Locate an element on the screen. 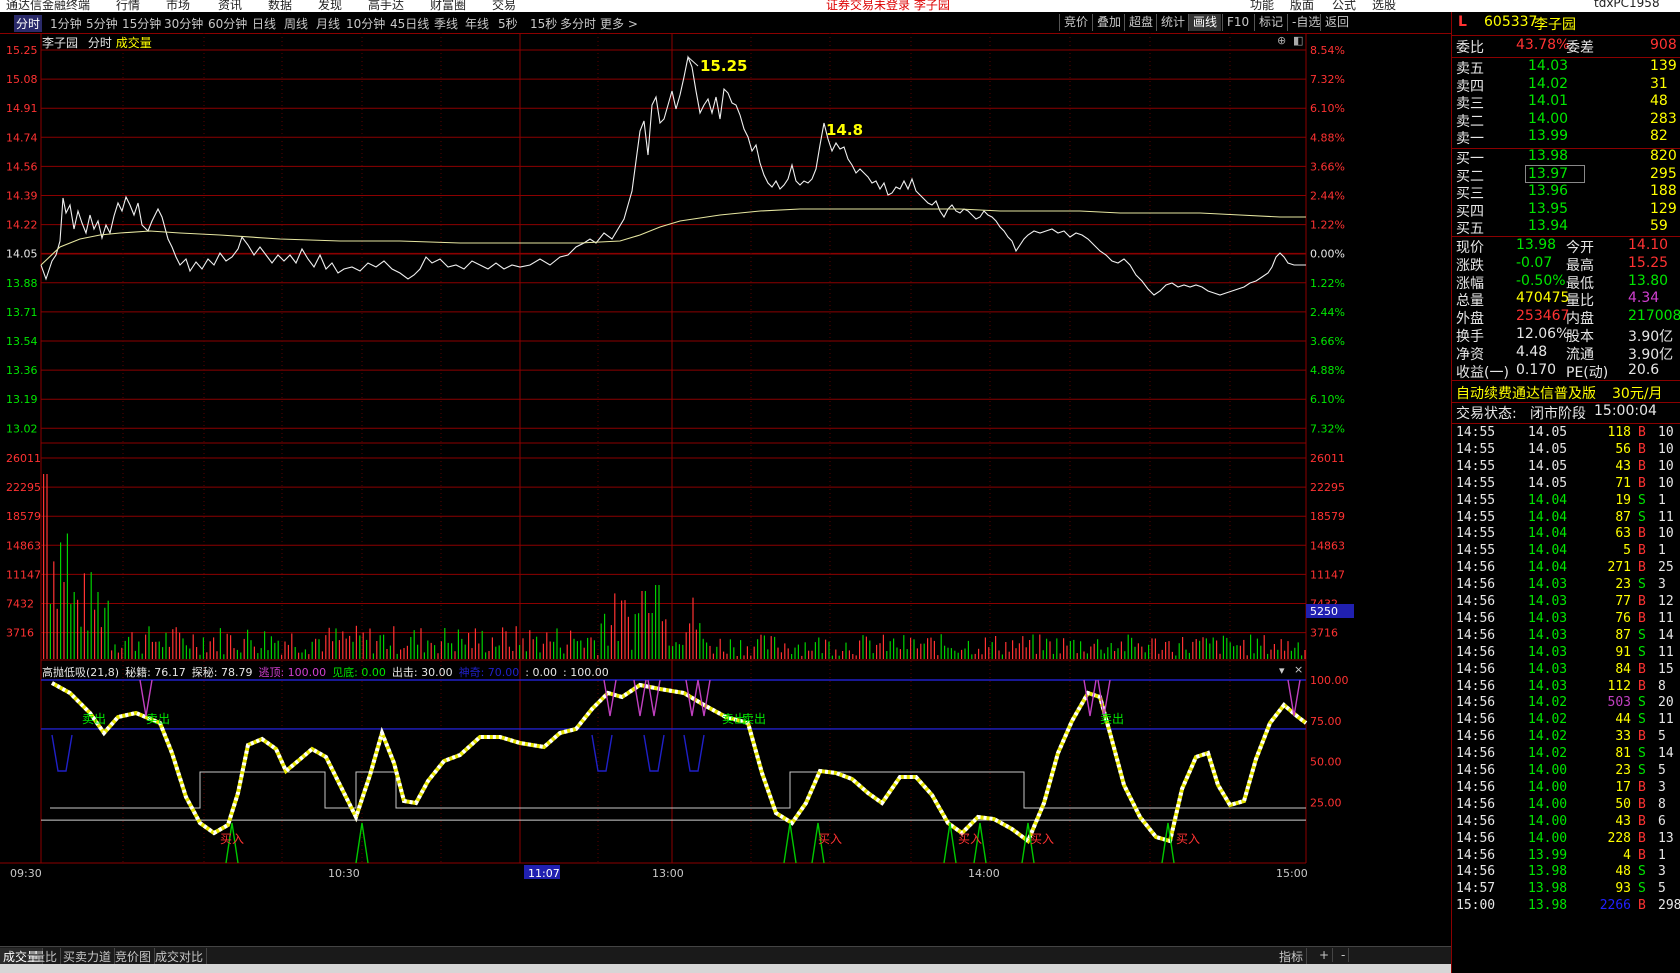 This screenshot has height=973, width=1680. bottom-tab: 竞价图 is located at coordinates (134, 956).